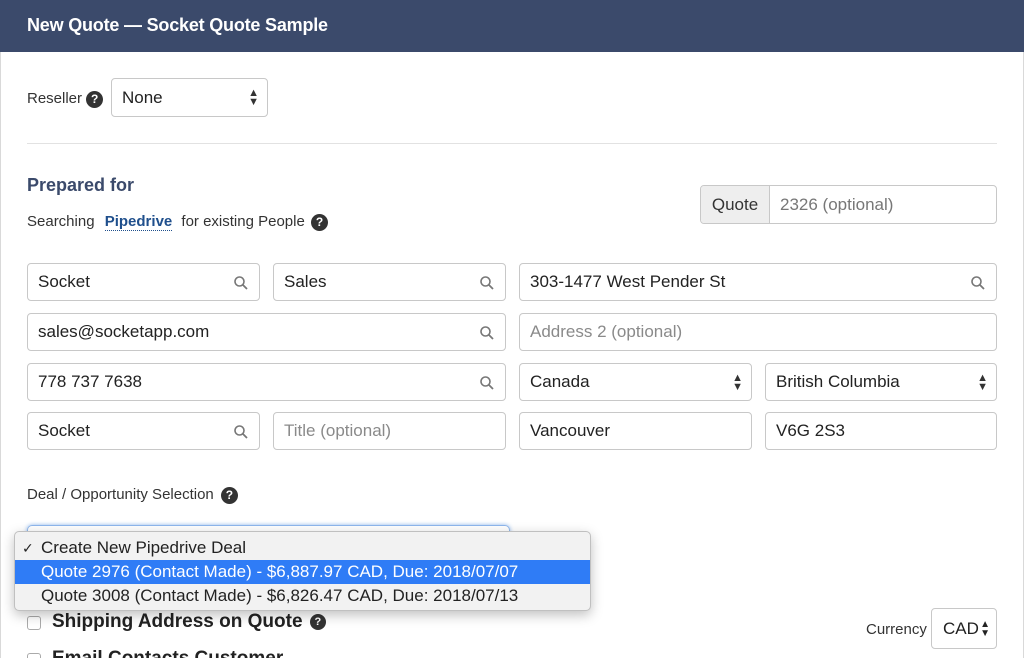 This screenshot has width=1024, height=658. What do you see at coordinates (177, 25) in the screenshot?
I see `window-title: New Quote — Socket Quote Sample` at bounding box center [177, 25].